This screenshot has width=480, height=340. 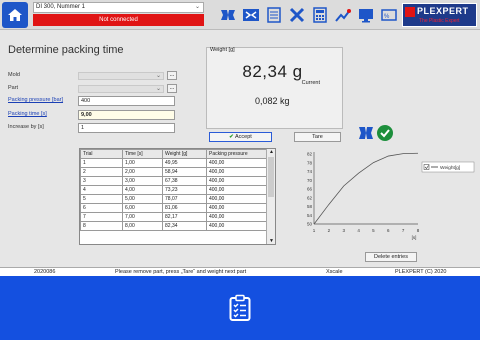 I want to click on part-select: ⌄, so click(x=121, y=89).